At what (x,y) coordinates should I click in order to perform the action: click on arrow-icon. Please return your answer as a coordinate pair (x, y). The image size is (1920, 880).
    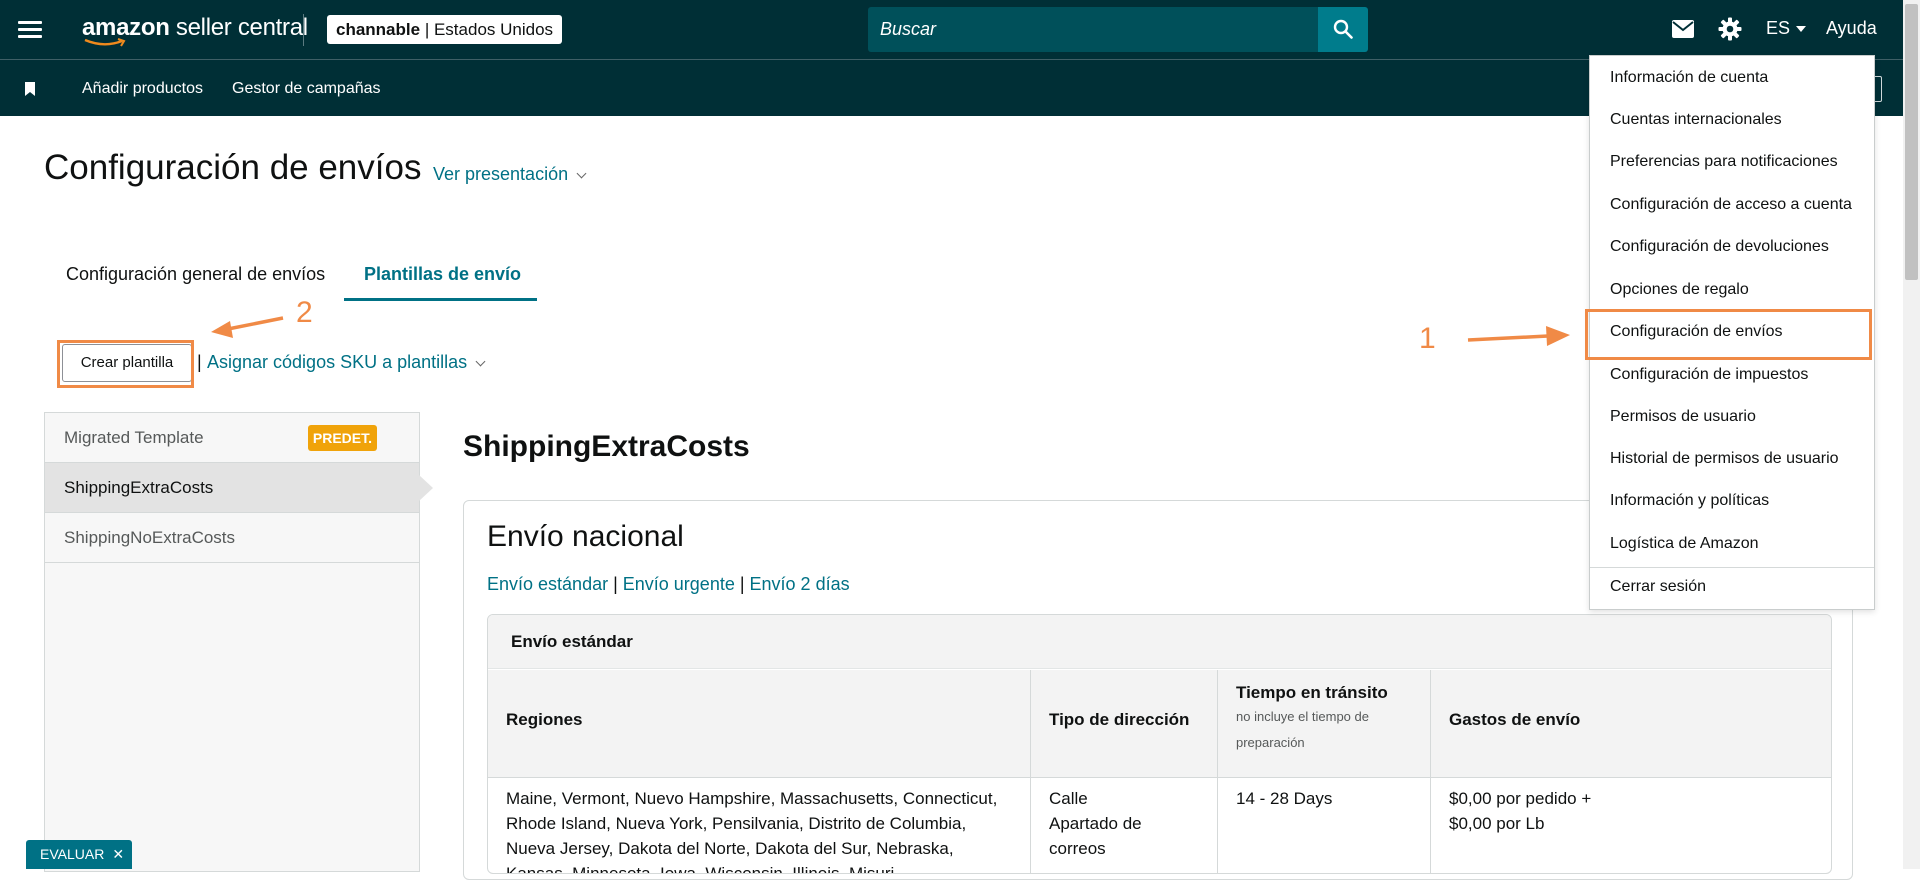
    Looking at the image, I should click on (890, 331).